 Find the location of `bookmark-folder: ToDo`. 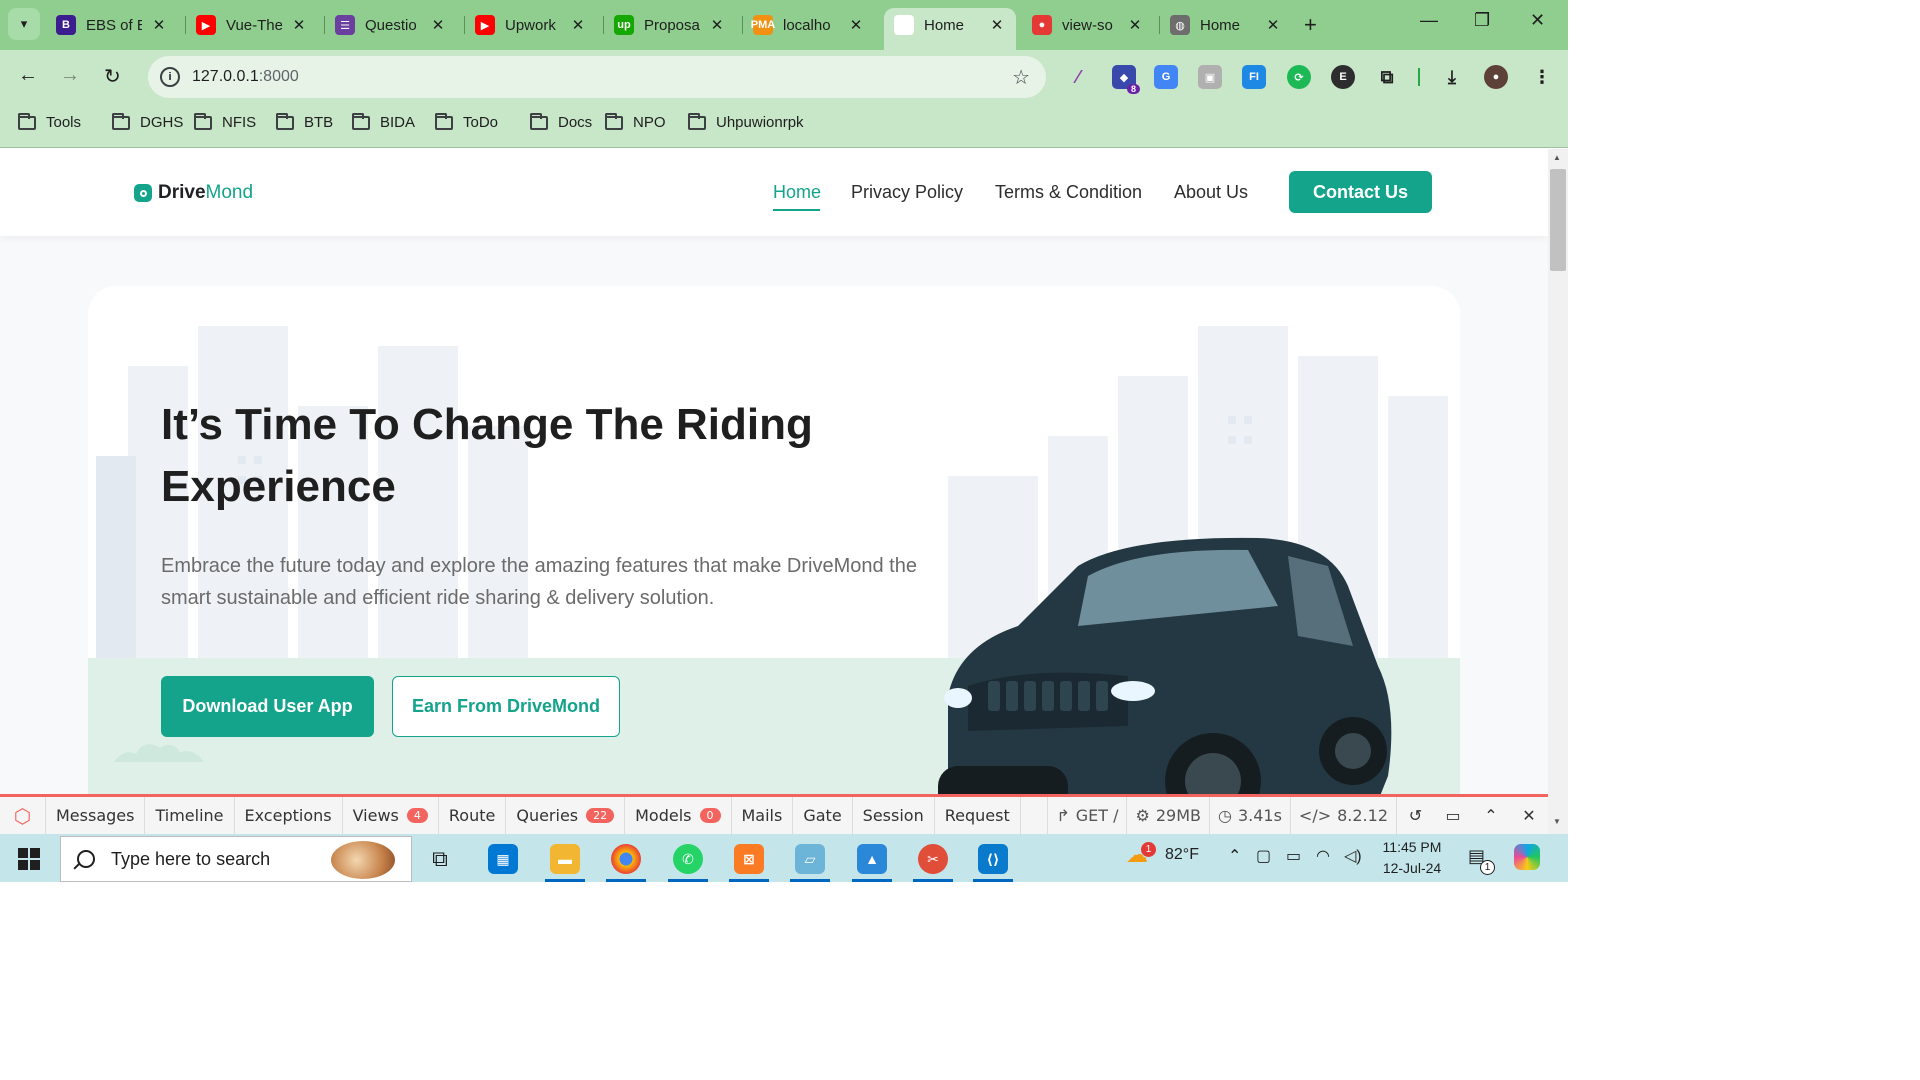

bookmark-folder: ToDo is located at coordinates (466, 121).